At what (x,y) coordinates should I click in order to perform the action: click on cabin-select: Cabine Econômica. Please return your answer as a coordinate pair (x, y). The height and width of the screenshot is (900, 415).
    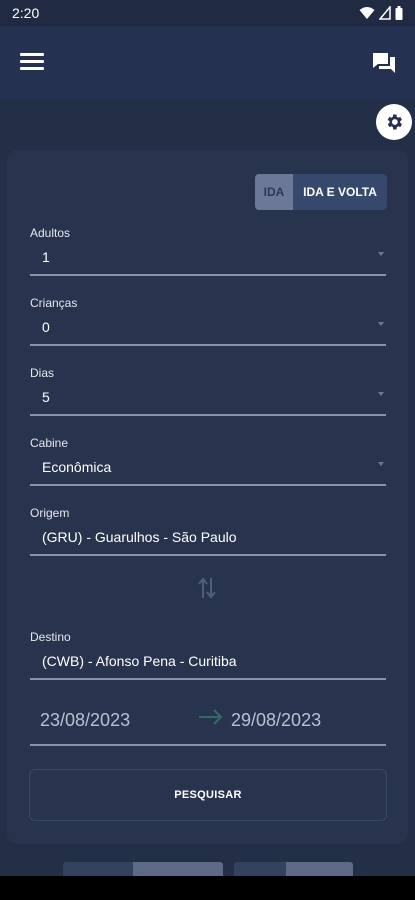
    Looking at the image, I should click on (208, 461).